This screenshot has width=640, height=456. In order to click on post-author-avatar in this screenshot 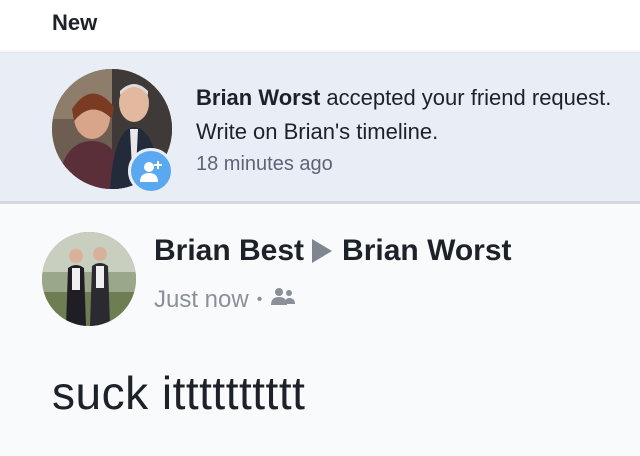, I will do `click(89, 279)`.